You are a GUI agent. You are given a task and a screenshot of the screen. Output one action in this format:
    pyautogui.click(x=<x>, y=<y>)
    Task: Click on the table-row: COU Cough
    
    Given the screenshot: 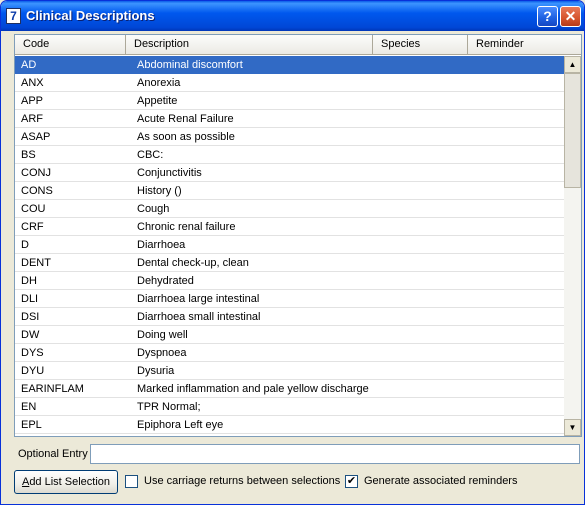 What is the action you would take?
    pyautogui.click(x=289, y=209)
    